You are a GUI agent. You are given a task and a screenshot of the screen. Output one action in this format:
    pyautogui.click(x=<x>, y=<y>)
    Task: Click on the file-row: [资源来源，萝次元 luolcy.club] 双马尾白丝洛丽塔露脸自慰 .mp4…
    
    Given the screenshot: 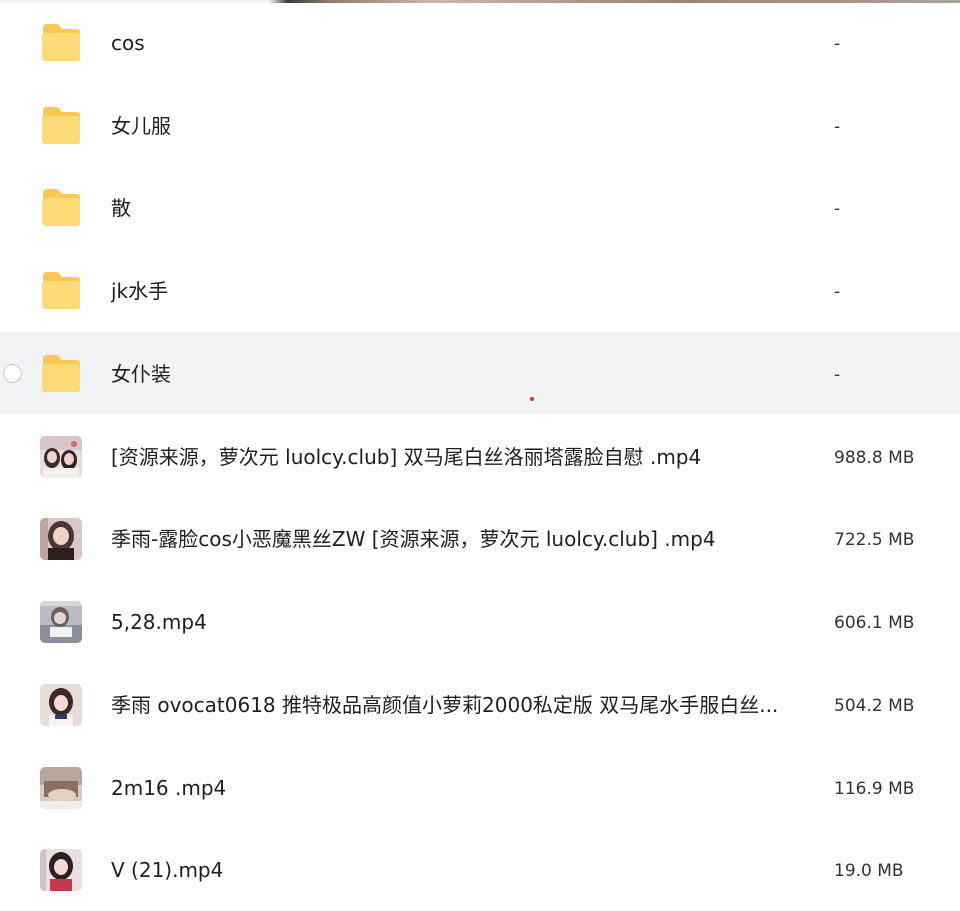 What is the action you would take?
    pyautogui.click(x=480, y=457)
    